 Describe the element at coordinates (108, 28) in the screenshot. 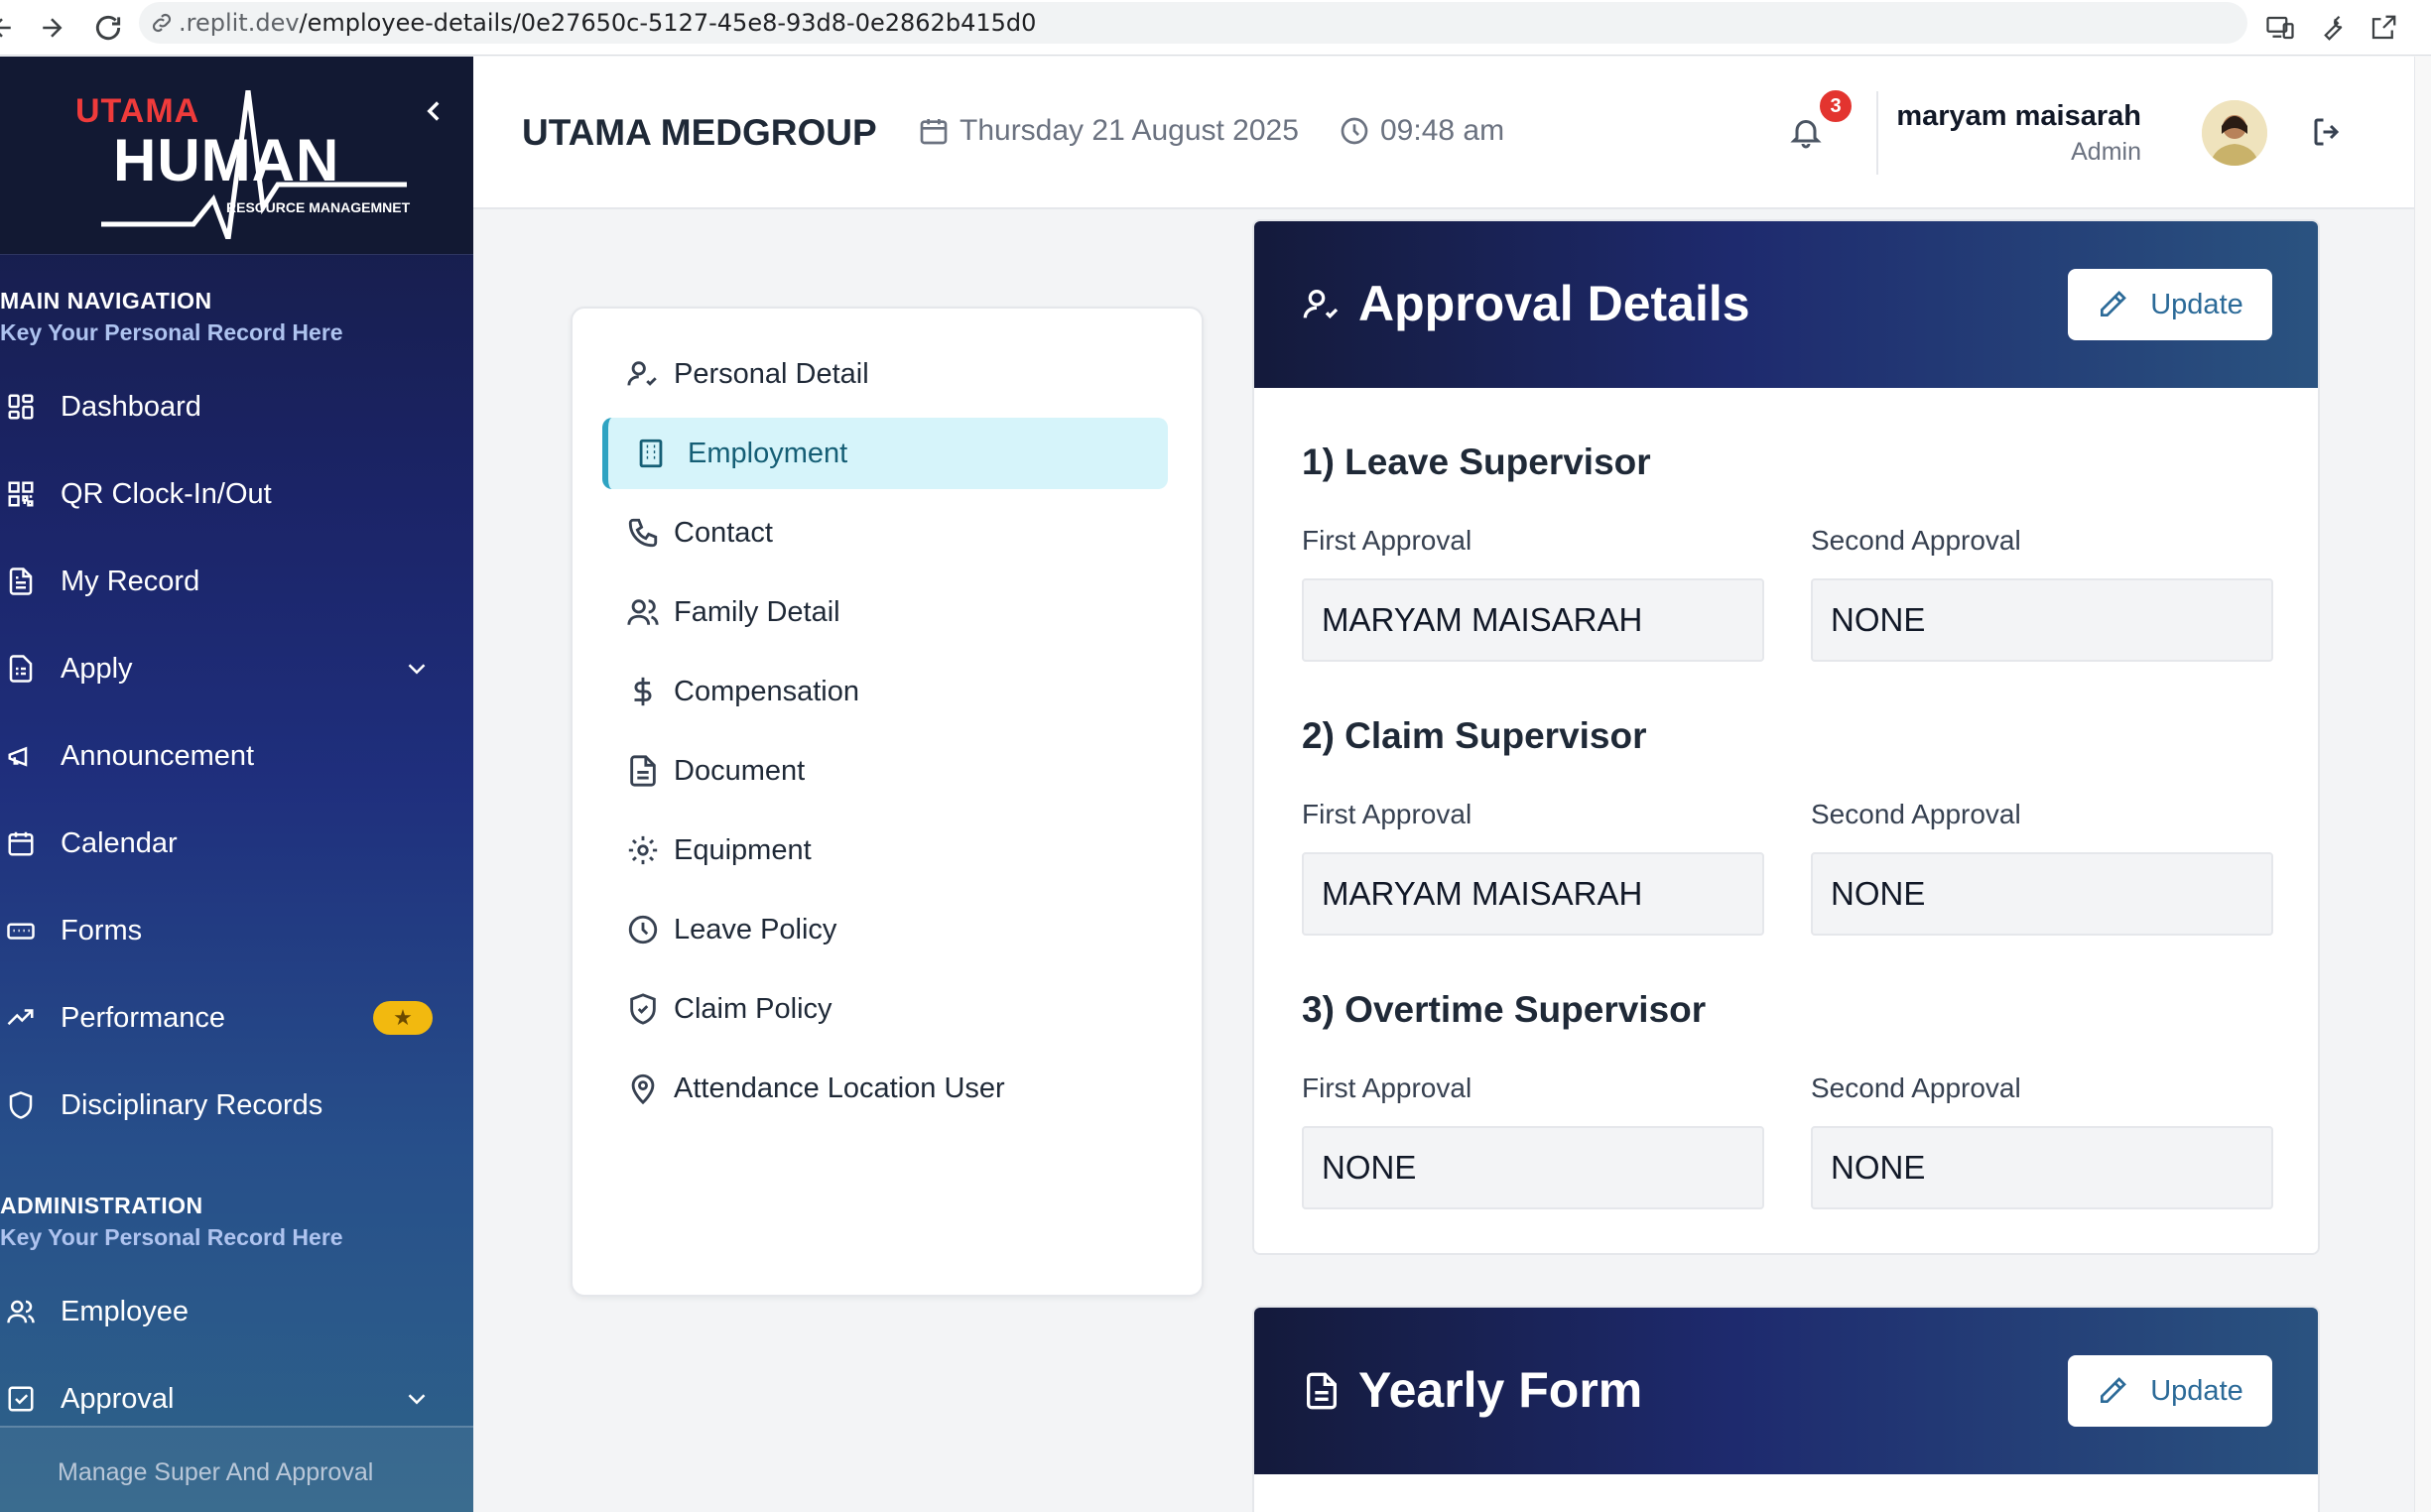

I see `reload-icon` at that location.